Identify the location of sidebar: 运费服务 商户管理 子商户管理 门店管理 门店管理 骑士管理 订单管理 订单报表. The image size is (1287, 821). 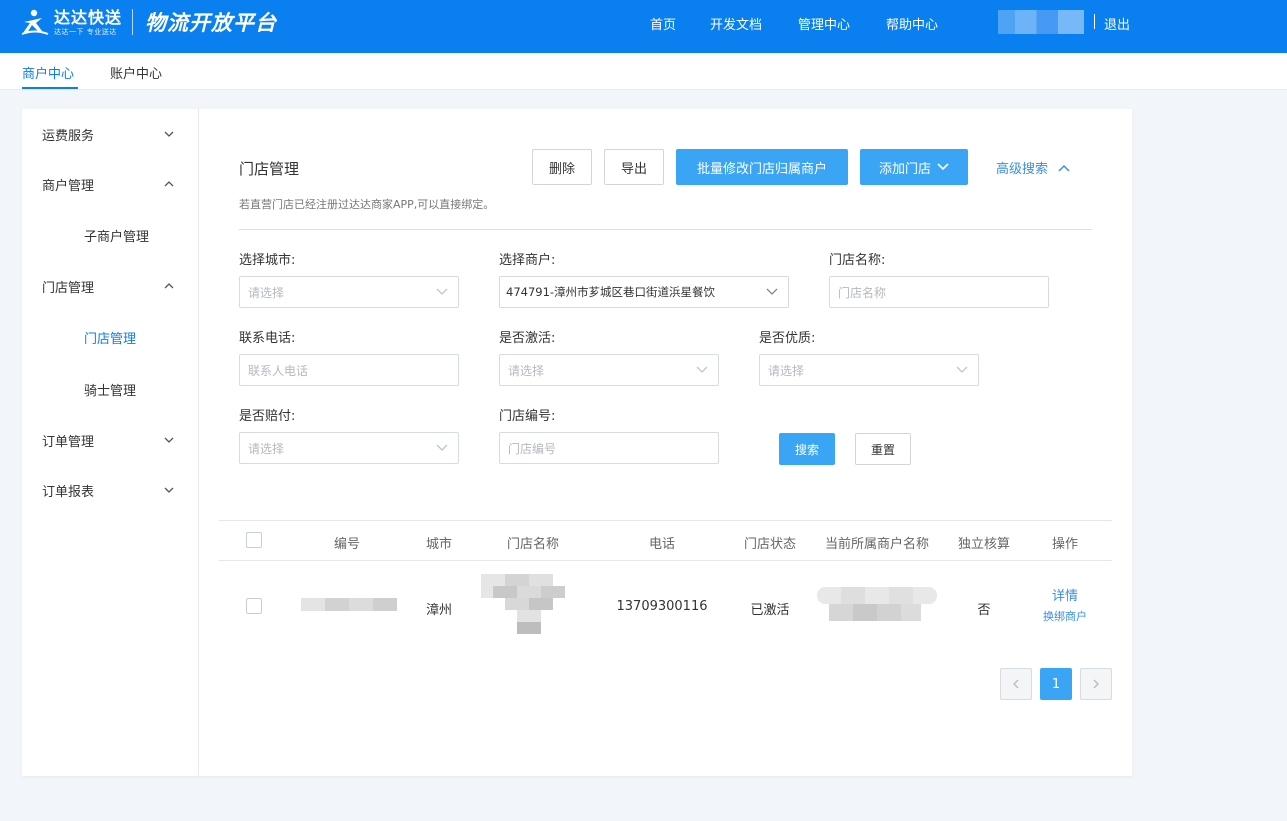
(110, 442).